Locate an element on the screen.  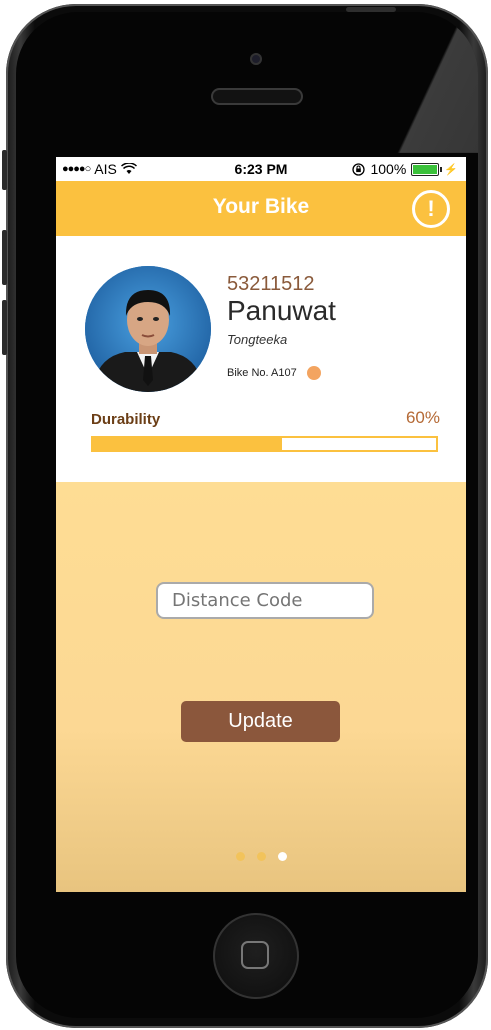
status-right: 100% ⚡ is located at coordinates (405, 169).